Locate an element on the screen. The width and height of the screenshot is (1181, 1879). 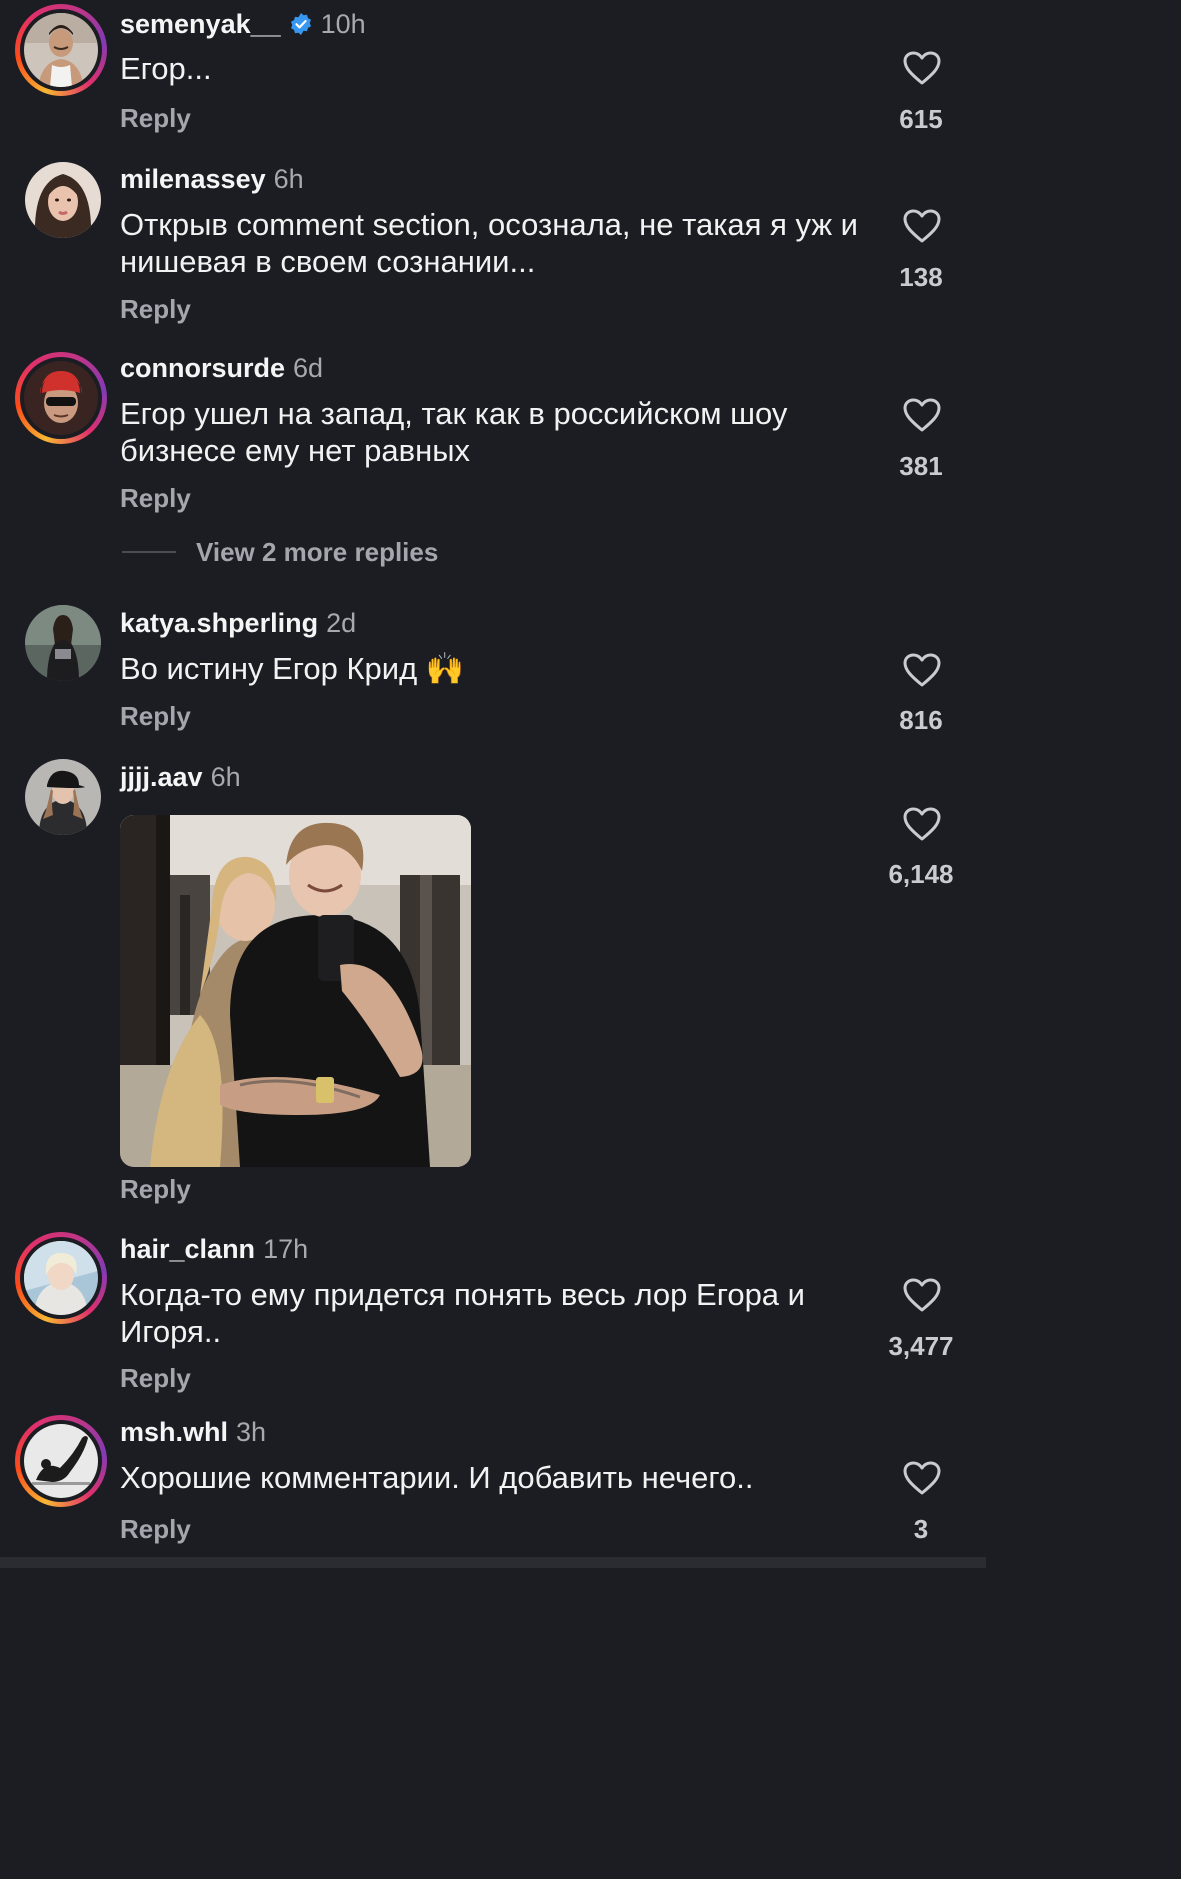
view-replies-line is located at coordinates (149, 552).